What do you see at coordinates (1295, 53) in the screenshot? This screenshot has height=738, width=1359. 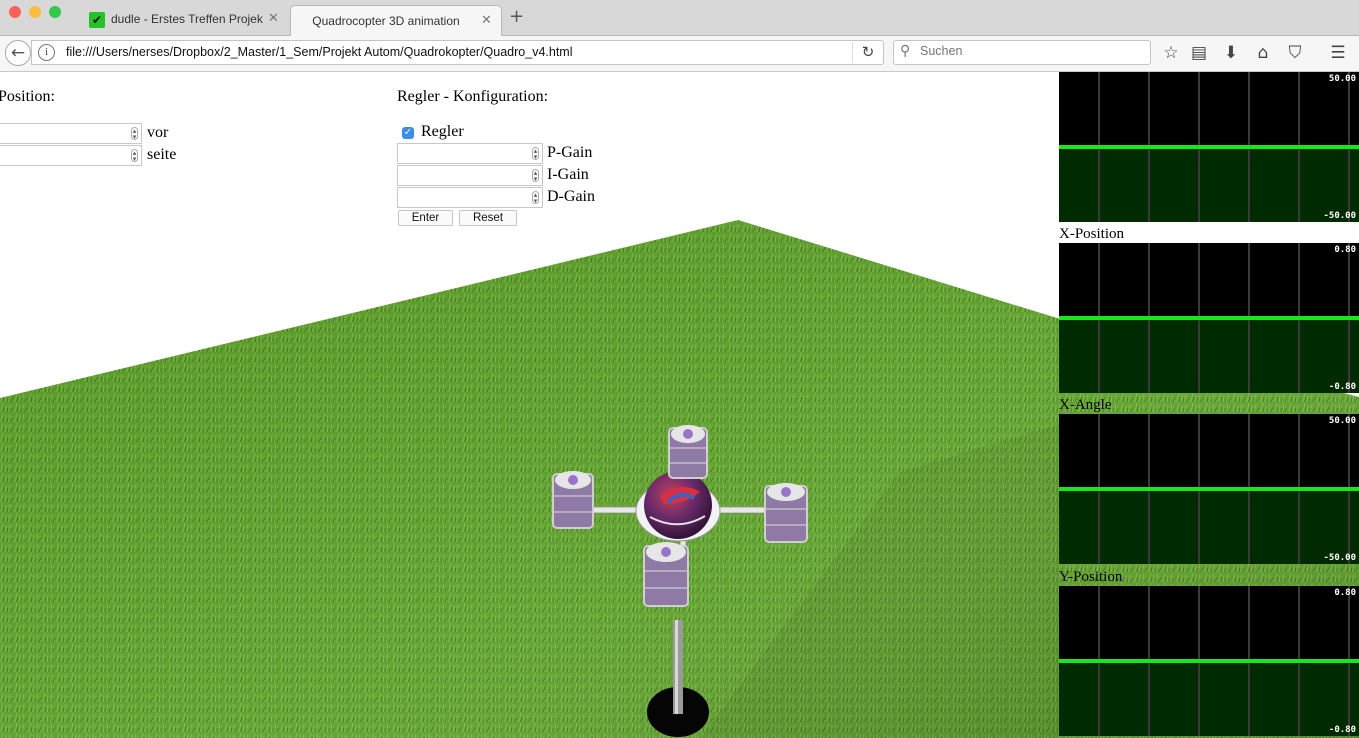 I see `pocket-icon: ⛉` at bounding box center [1295, 53].